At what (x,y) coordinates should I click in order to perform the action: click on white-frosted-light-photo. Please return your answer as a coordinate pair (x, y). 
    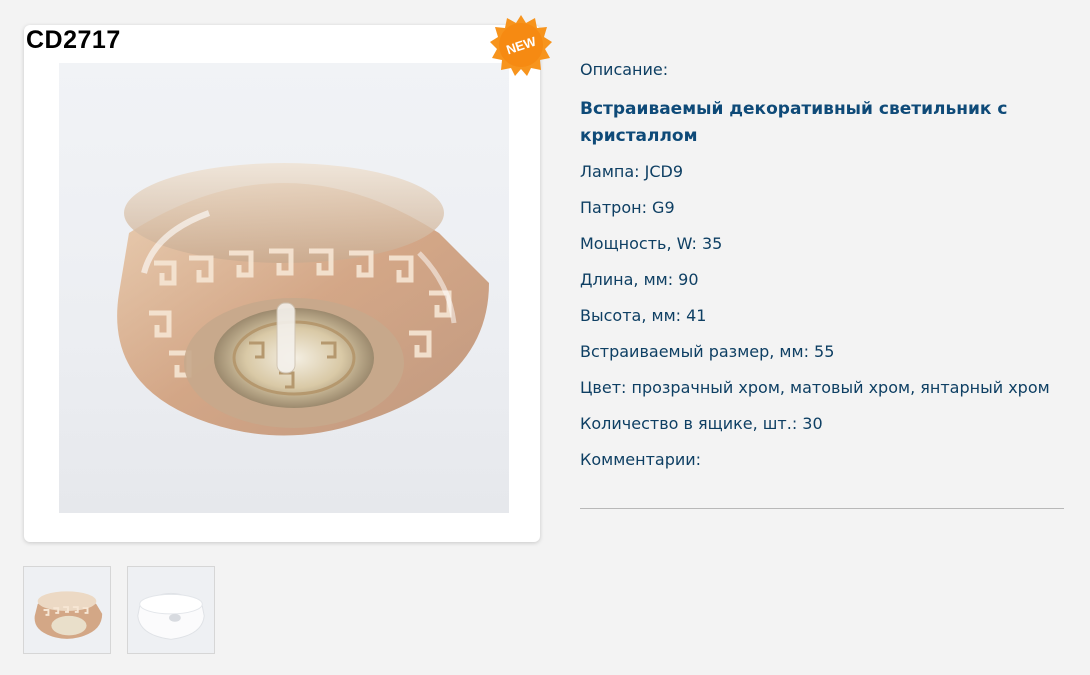
    Looking at the image, I should click on (171, 610).